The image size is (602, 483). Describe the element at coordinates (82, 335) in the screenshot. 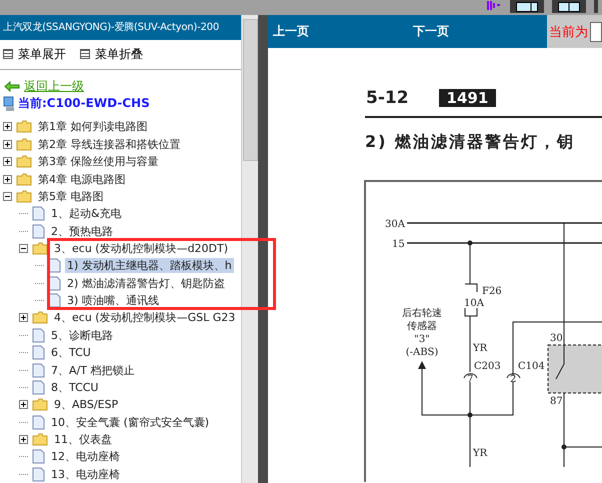

I see `tree-item: 5、诊断电路` at that location.